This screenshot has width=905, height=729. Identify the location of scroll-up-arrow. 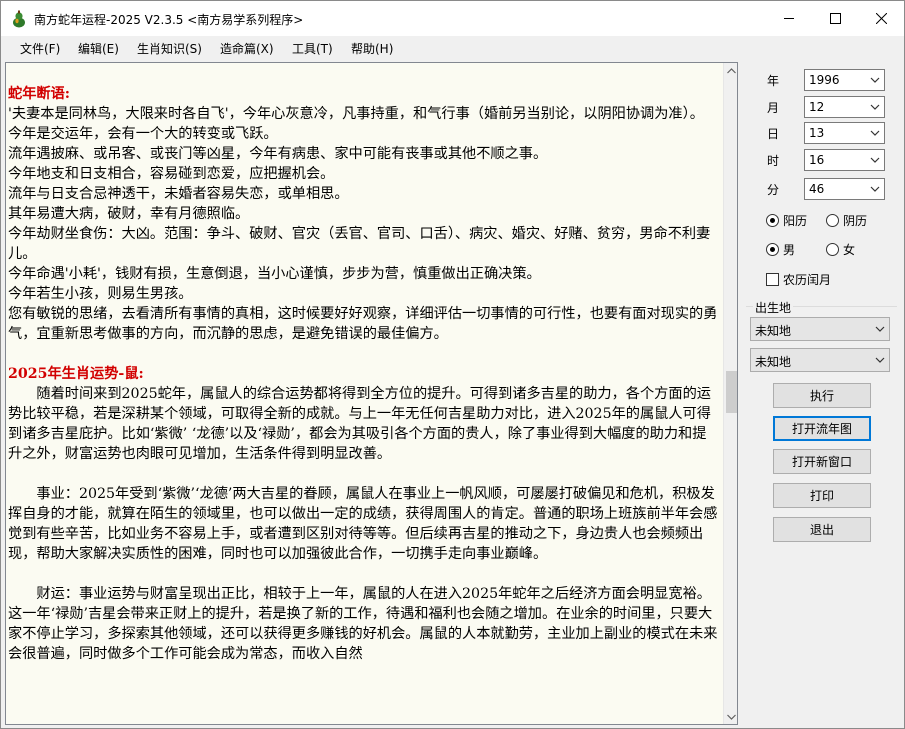
(730, 70).